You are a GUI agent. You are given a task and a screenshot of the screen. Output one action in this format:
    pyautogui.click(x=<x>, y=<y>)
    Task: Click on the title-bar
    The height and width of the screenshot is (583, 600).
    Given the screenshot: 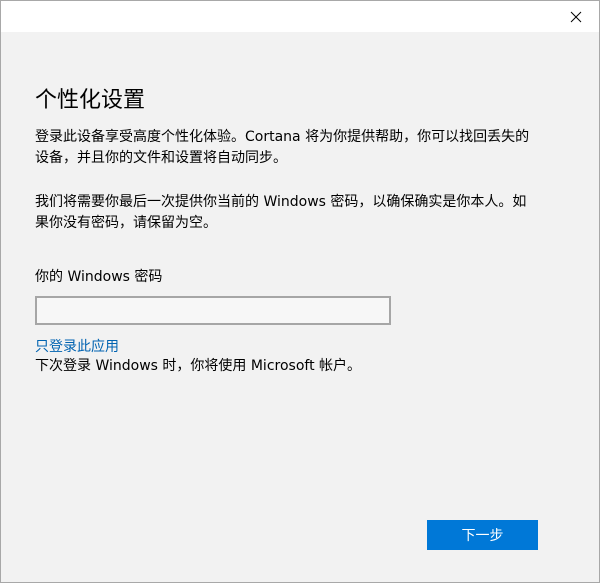 What is the action you would take?
    pyautogui.click(x=300, y=16)
    